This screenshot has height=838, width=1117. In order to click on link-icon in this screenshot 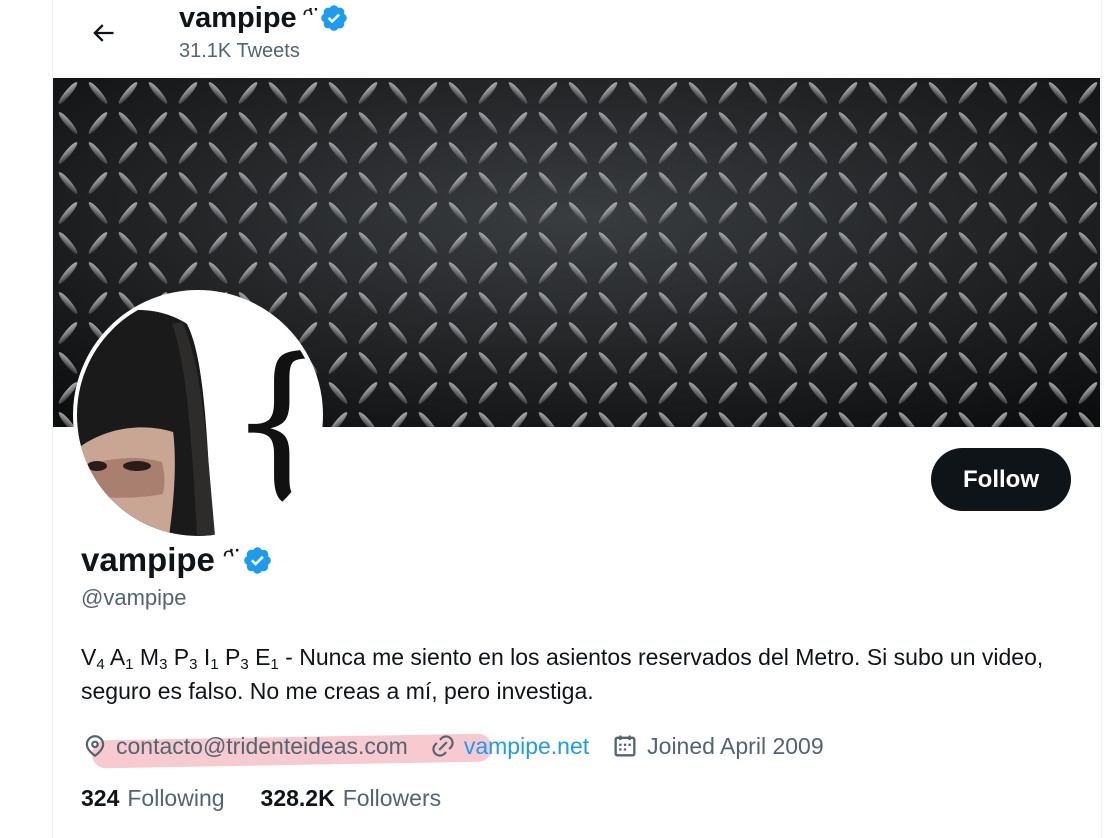, I will do `click(443, 746)`.